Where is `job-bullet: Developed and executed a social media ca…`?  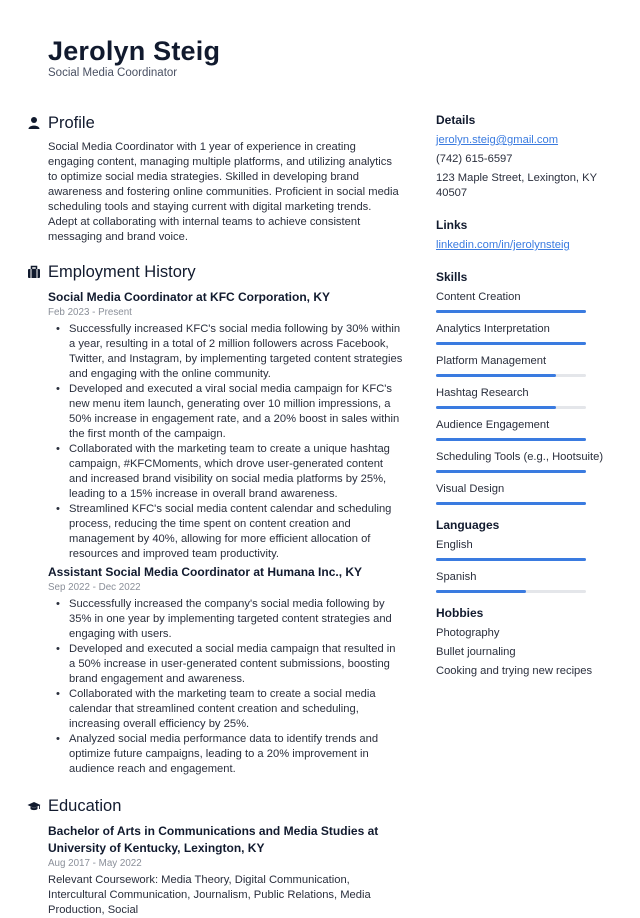
job-bullet: Developed and executed a social media ca… is located at coordinates (229, 664).